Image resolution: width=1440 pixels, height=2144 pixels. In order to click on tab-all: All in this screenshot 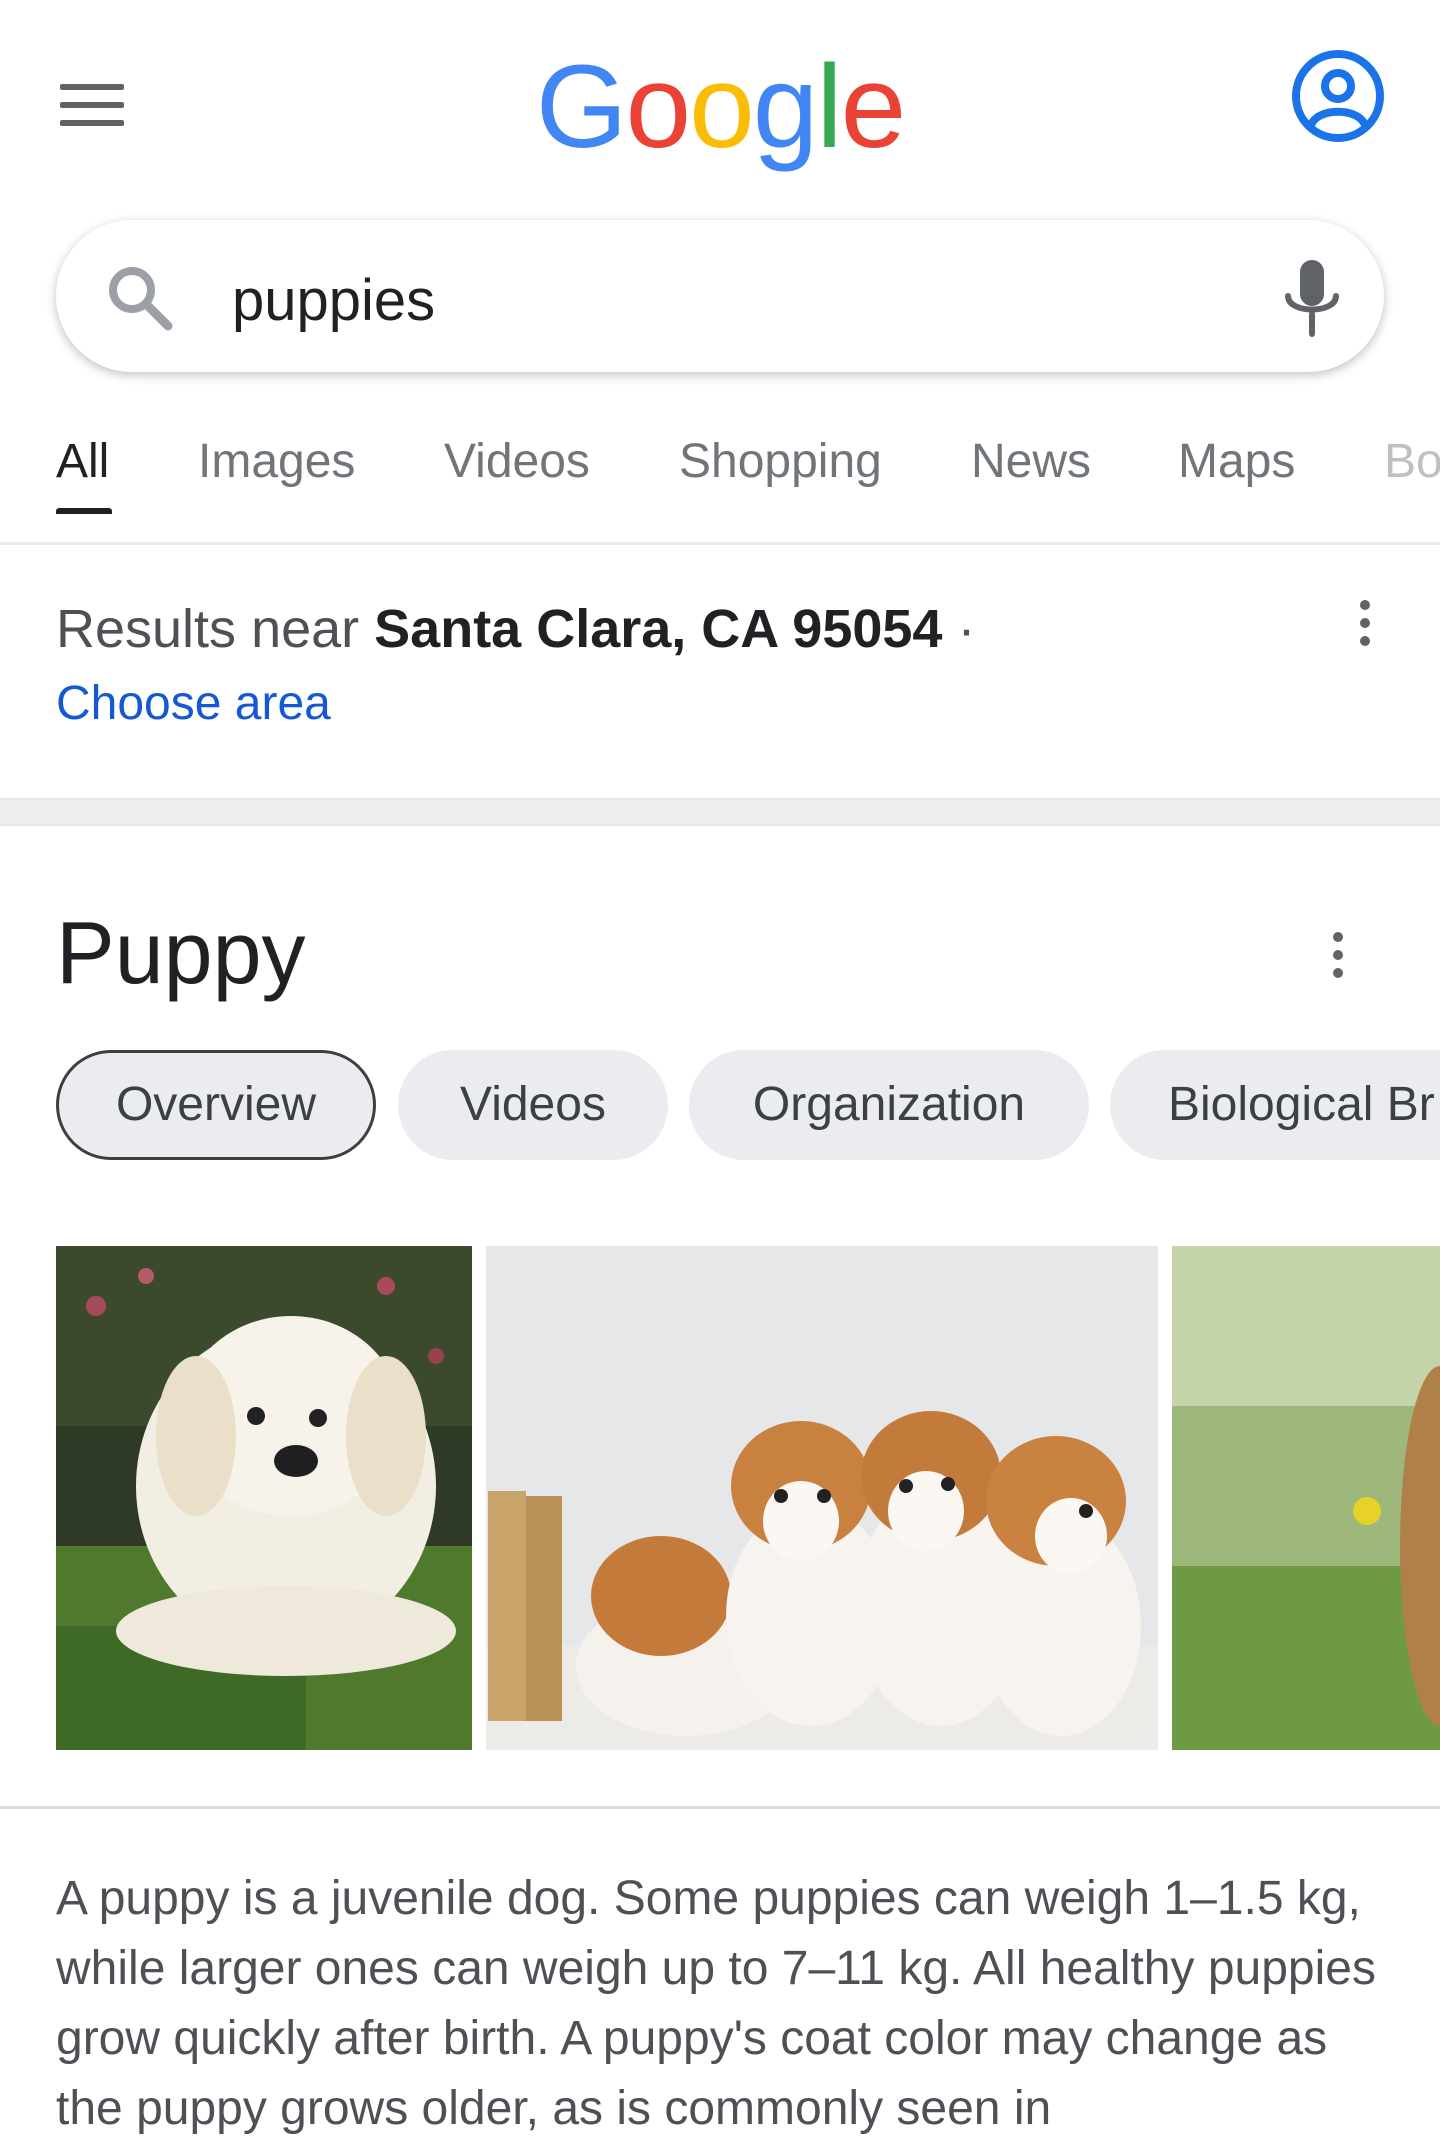, I will do `click(84, 482)`.